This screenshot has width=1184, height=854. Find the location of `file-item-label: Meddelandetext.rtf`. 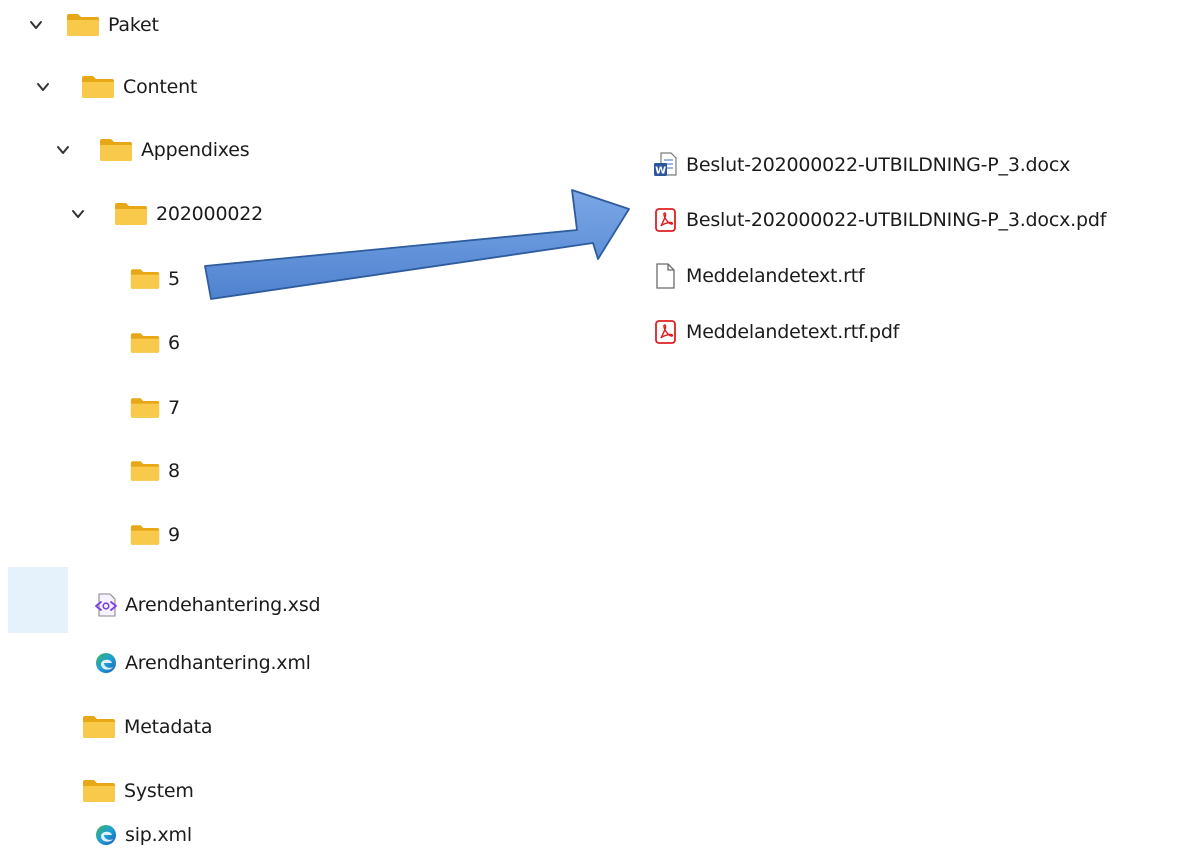

file-item-label: Meddelandetext.rtf is located at coordinates (775, 276).